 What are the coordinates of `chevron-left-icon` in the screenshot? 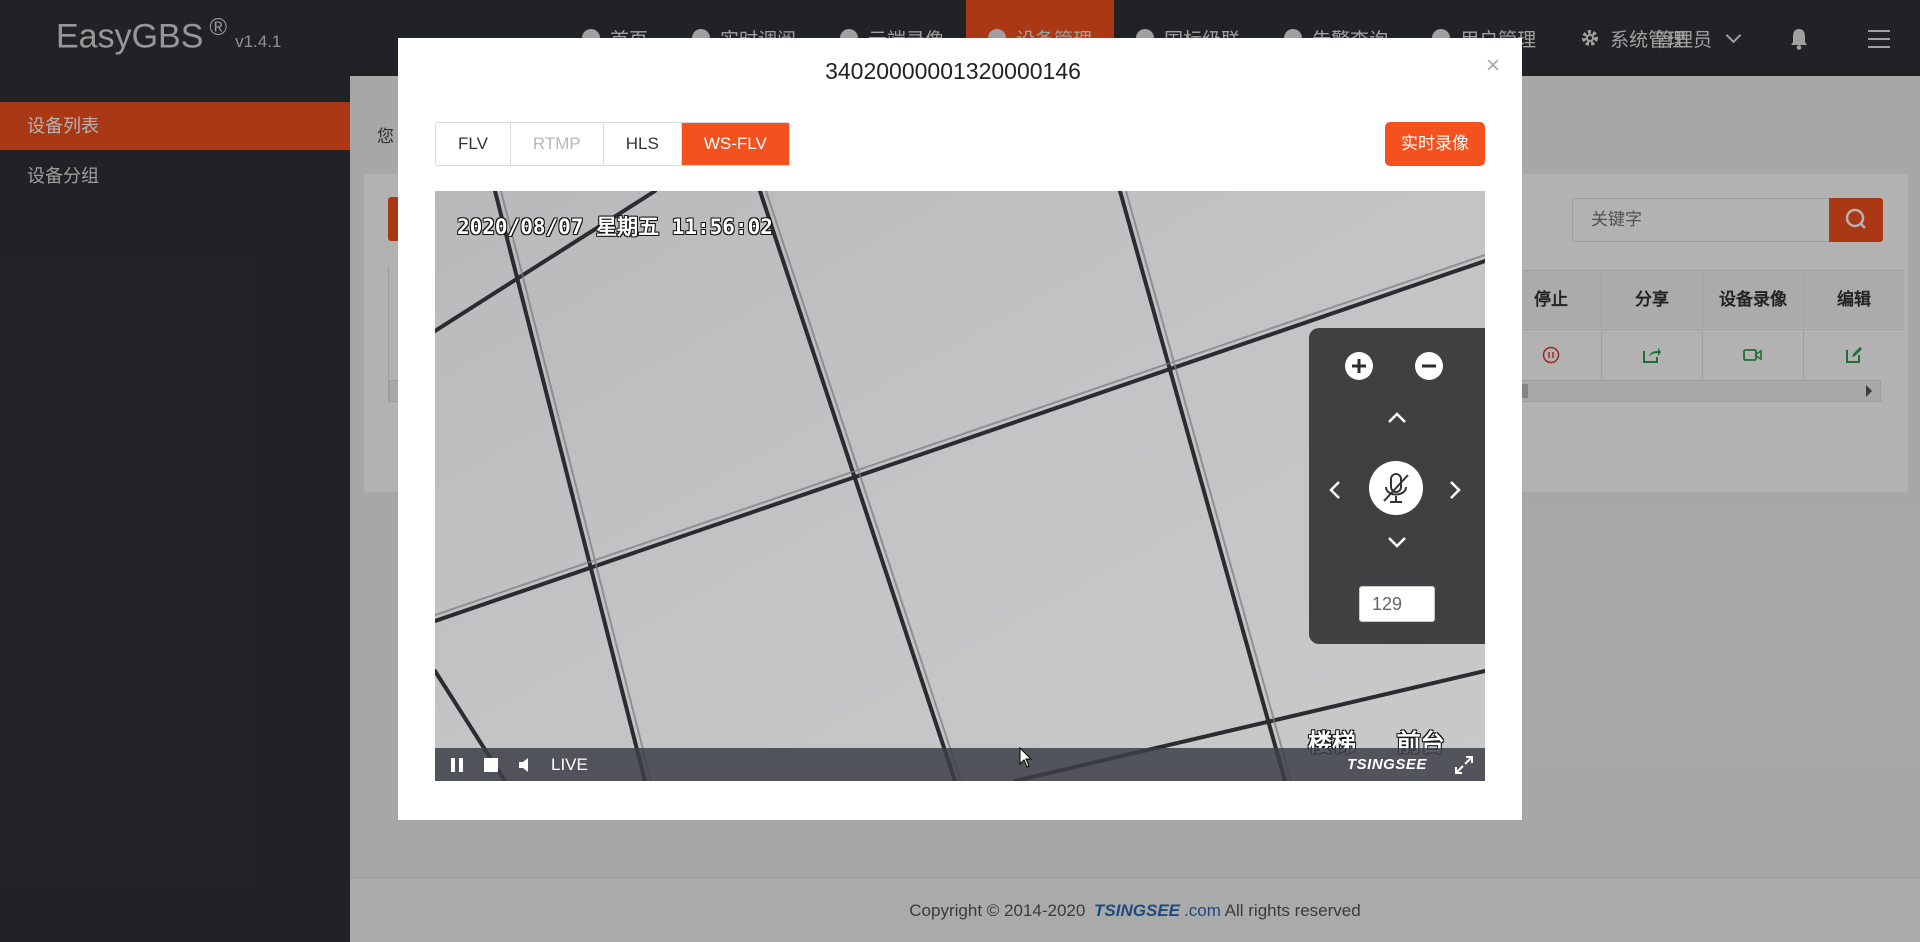 It's located at (1335, 490).